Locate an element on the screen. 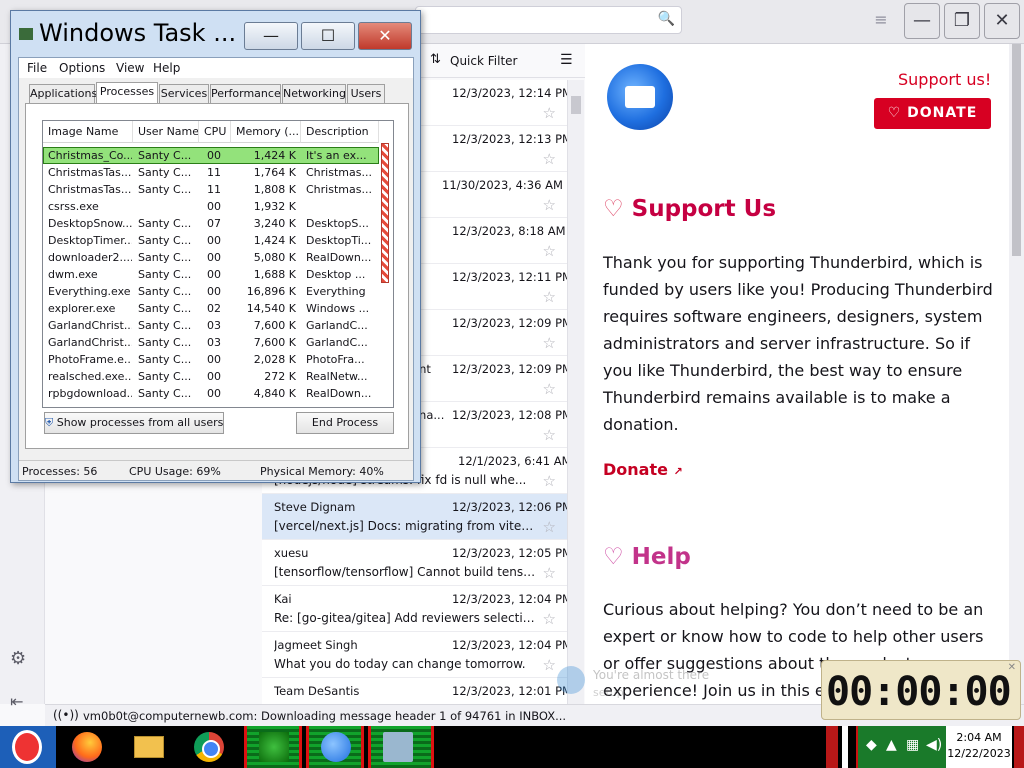 Image resolution: width=1024 pixels, height=768 pixels. firefox-icon is located at coordinates (87, 747).